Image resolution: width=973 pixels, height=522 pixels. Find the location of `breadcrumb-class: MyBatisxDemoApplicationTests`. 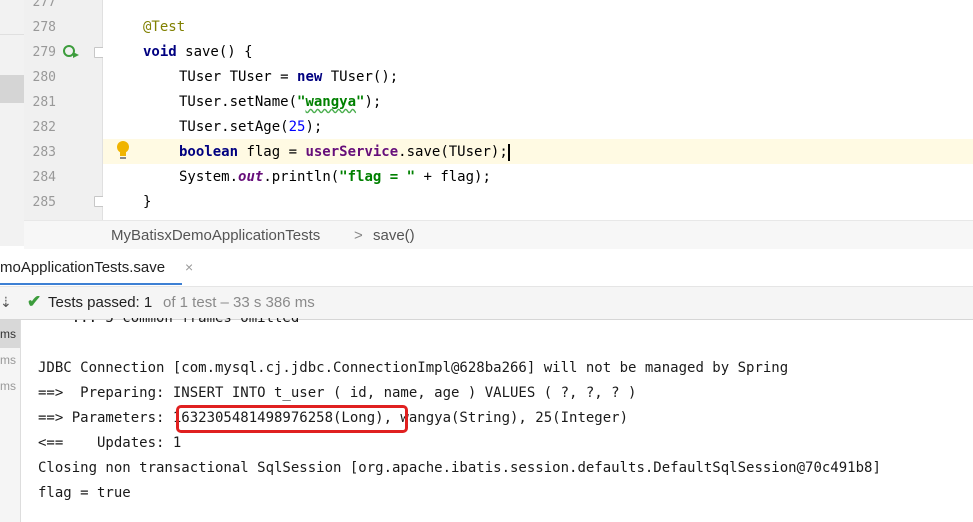

breadcrumb-class: MyBatisxDemoApplicationTests is located at coordinates (215, 235).